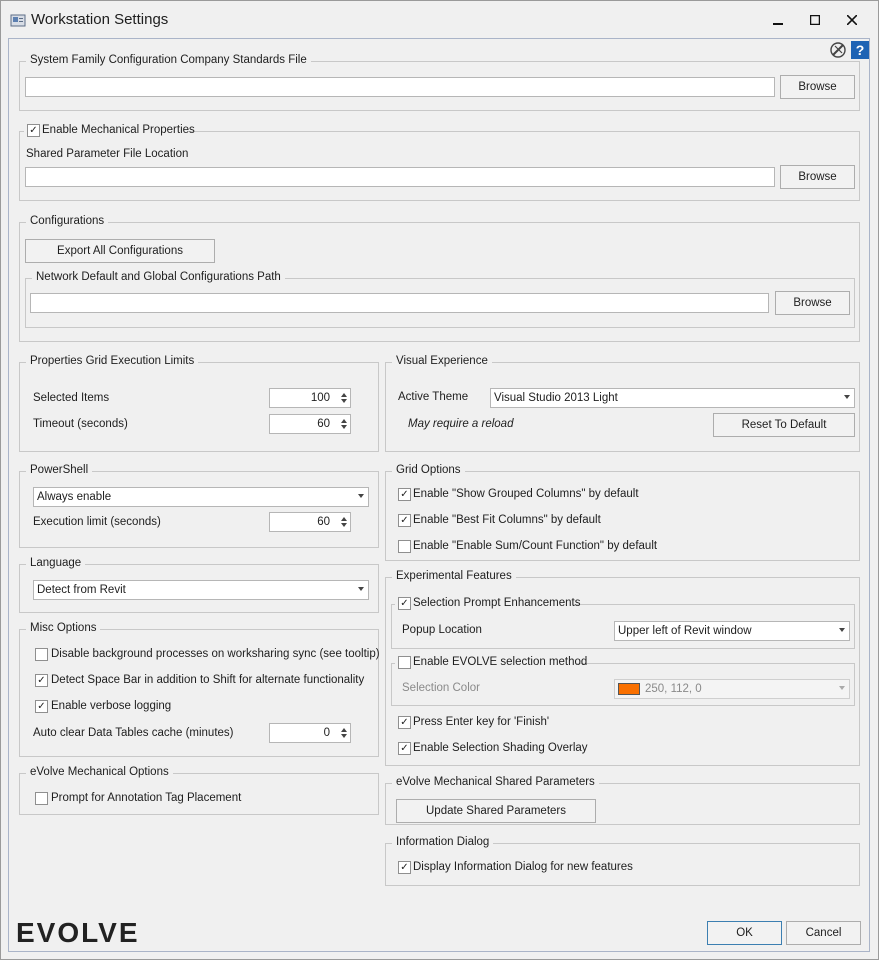  What do you see at coordinates (71, 398) in the screenshot?
I see `selected-items-label: Selected Items` at bounding box center [71, 398].